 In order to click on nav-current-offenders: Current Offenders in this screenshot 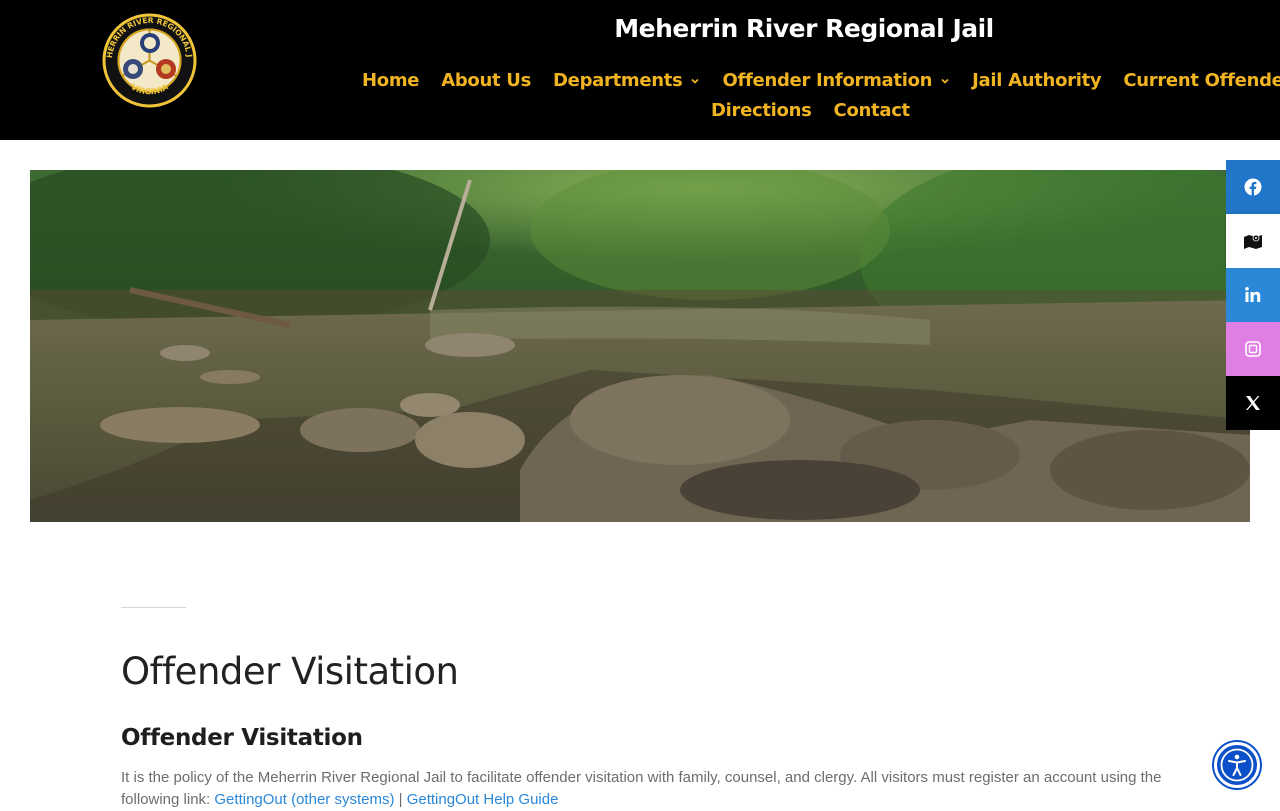, I will do `click(1201, 80)`.